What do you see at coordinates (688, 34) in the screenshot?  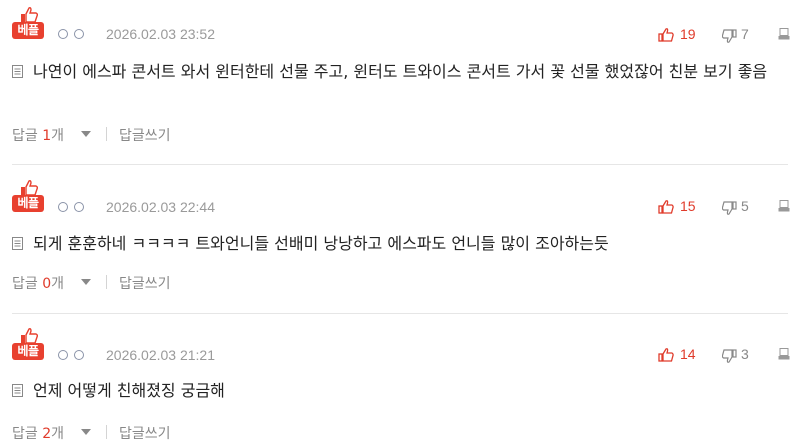 I see `like-count: 19` at bounding box center [688, 34].